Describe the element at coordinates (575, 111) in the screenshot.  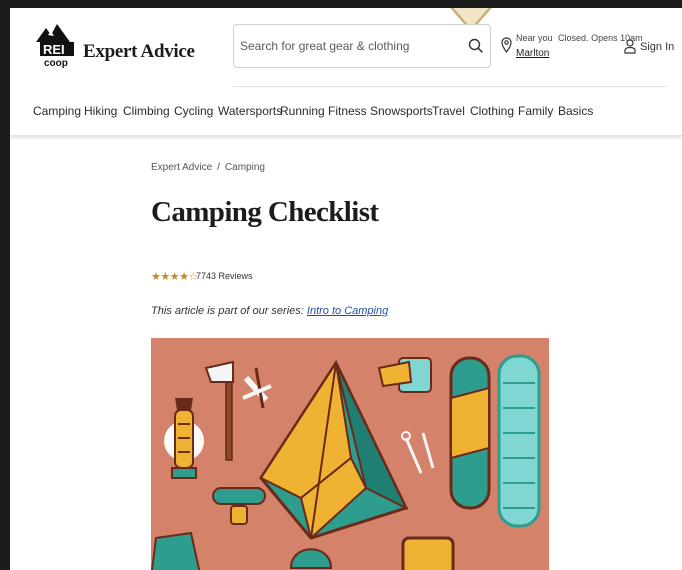
I see `nav-item-basics: Basics` at that location.